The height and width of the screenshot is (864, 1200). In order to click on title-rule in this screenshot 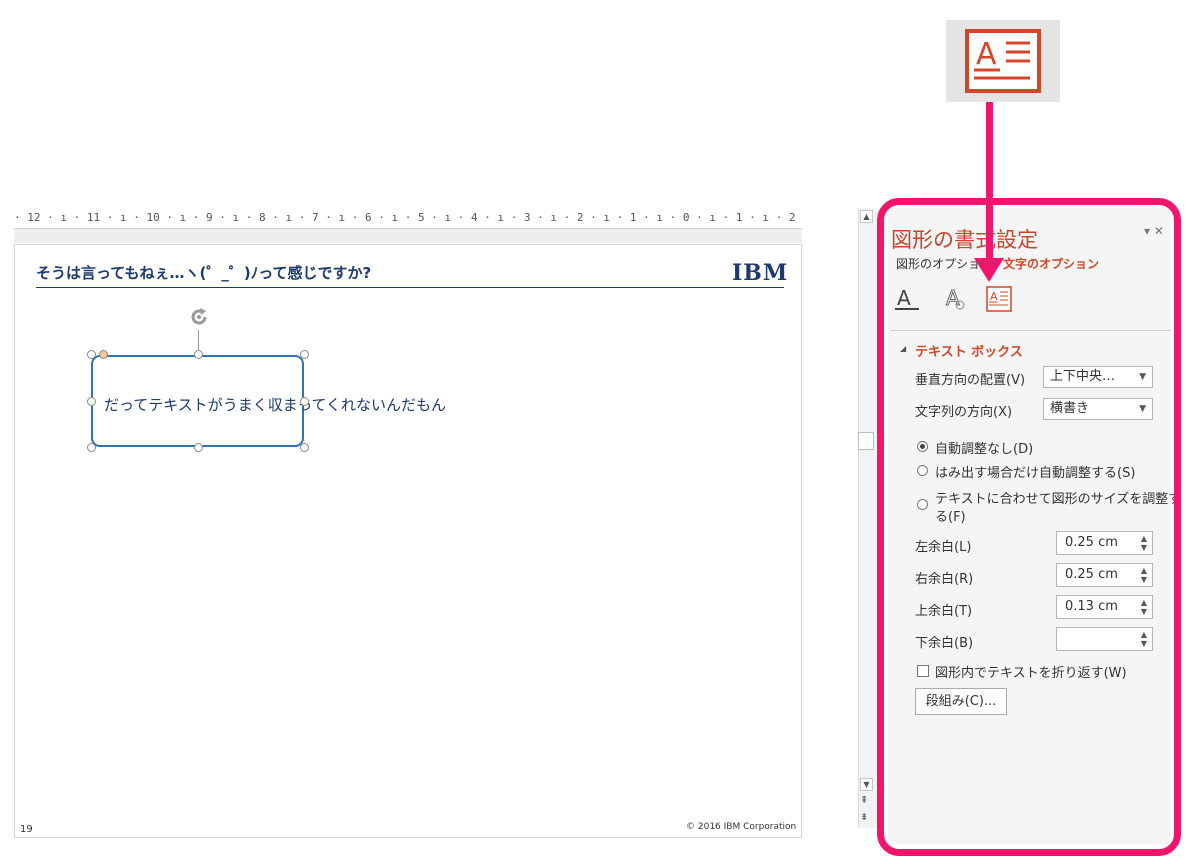, I will do `click(410, 287)`.